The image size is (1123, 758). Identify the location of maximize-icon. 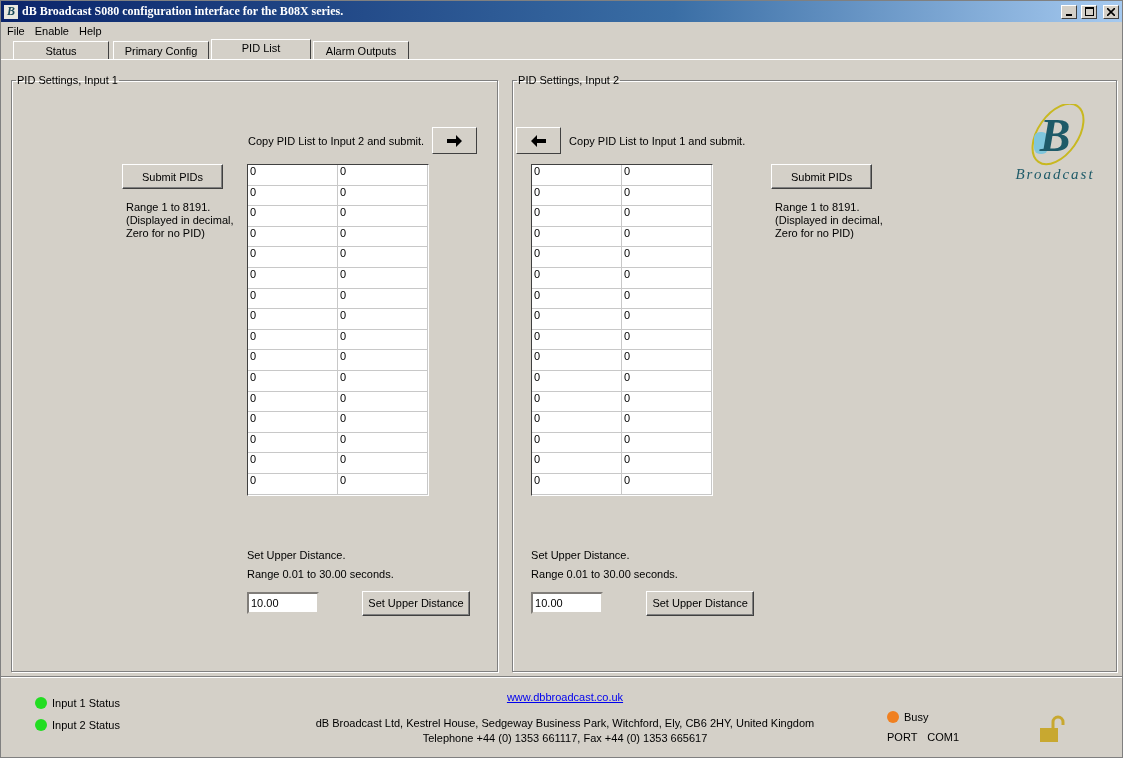
(1089, 11).